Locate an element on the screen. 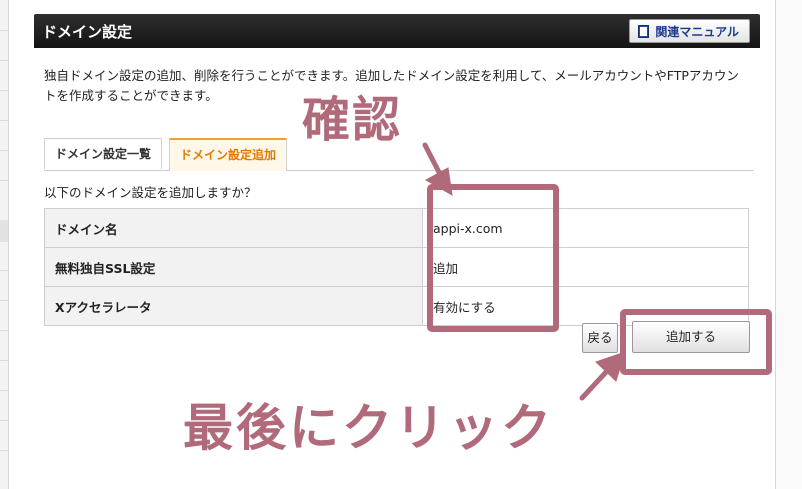 The width and height of the screenshot is (802, 489). sidebar-edge is located at coordinates (4, 244).